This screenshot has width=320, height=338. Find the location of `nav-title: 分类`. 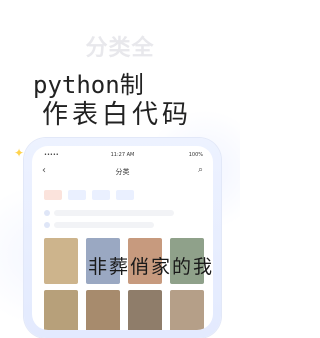

nav-title: 分类 is located at coordinates (122, 172).